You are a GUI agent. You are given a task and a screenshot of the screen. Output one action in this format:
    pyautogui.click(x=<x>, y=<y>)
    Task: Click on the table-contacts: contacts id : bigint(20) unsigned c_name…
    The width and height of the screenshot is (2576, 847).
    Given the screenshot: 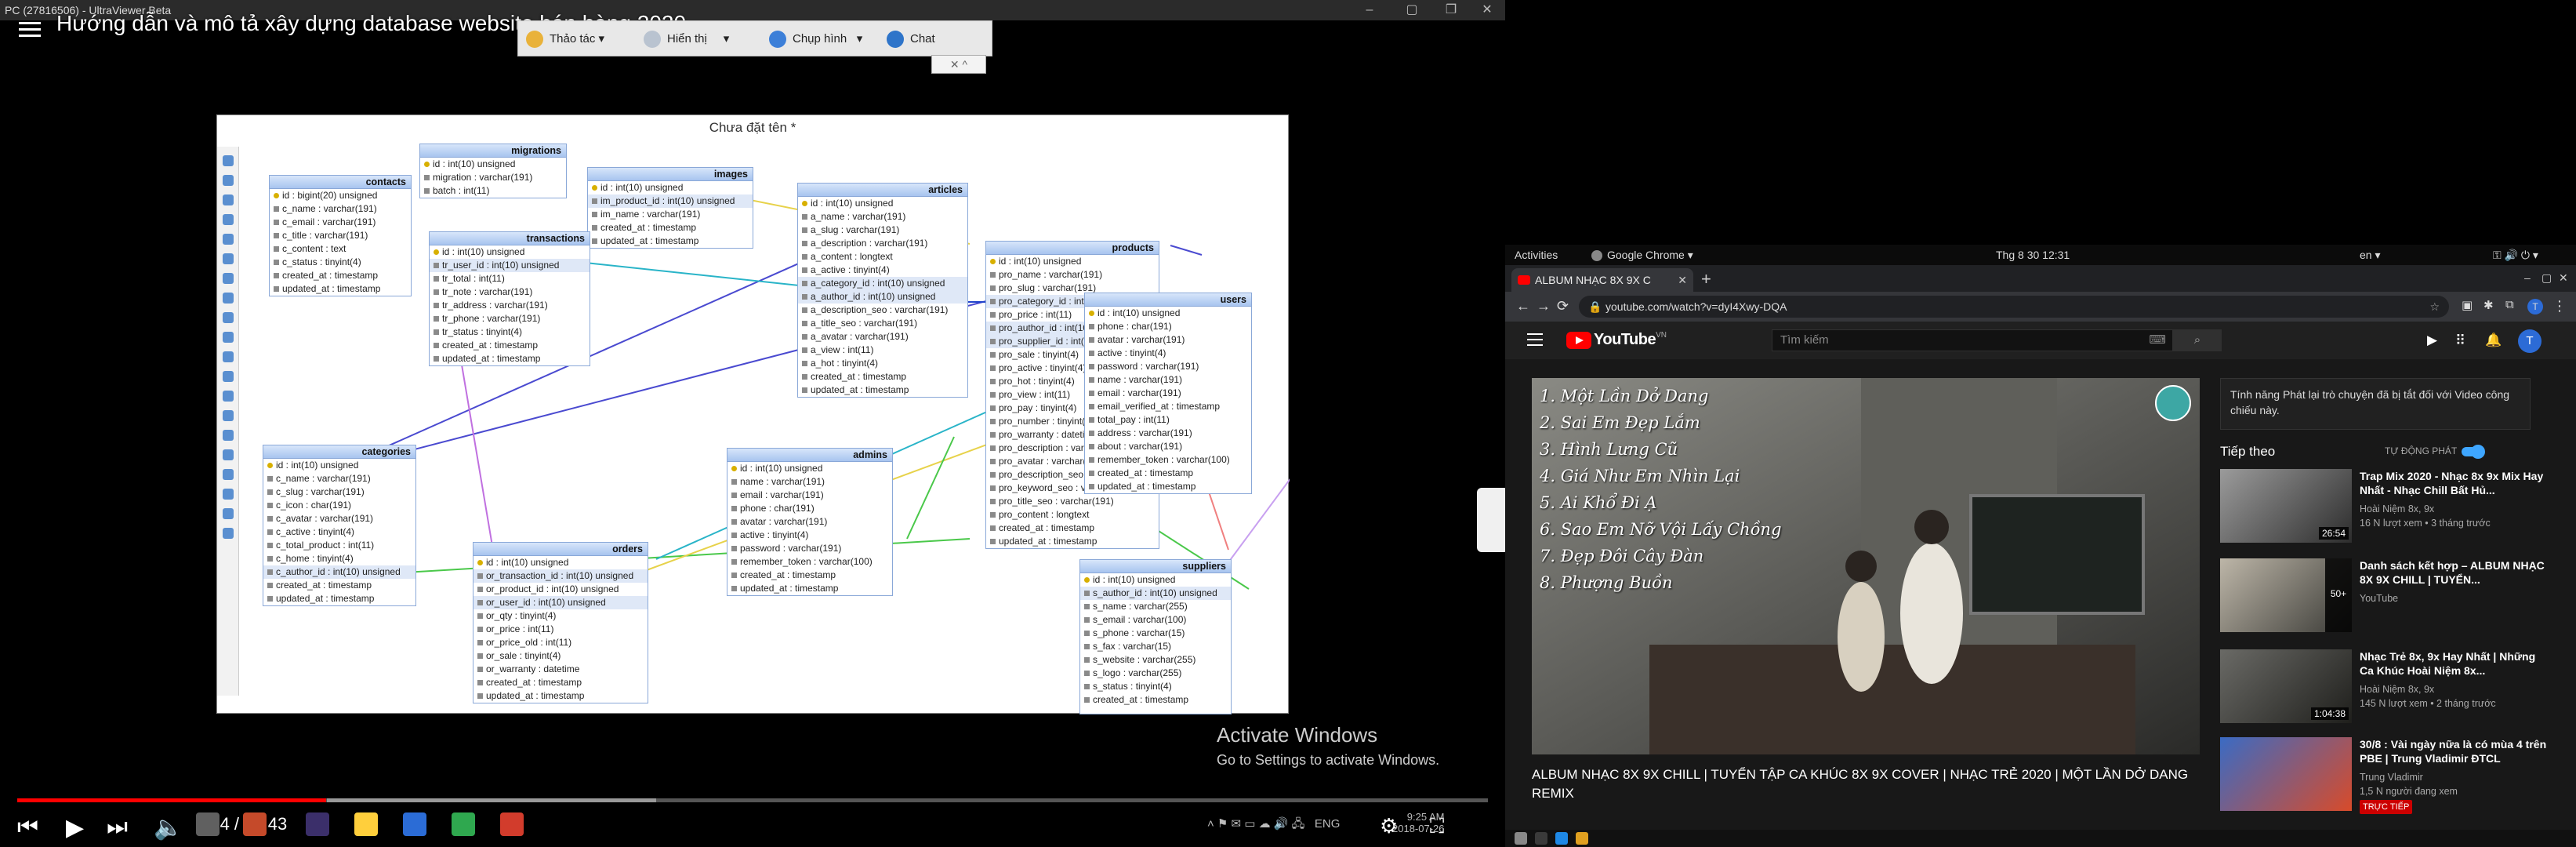 What is the action you would take?
    pyautogui.click(x=341, y=235)
    